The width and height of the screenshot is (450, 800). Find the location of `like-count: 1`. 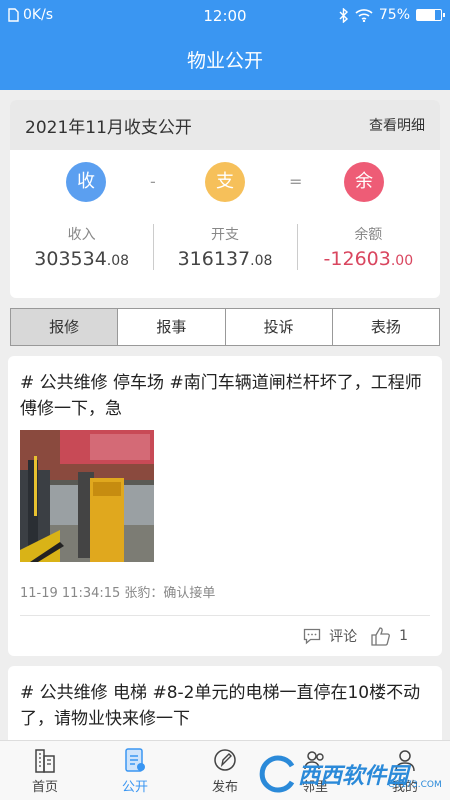

like-count: 1 is located at coordinates (403, 636).